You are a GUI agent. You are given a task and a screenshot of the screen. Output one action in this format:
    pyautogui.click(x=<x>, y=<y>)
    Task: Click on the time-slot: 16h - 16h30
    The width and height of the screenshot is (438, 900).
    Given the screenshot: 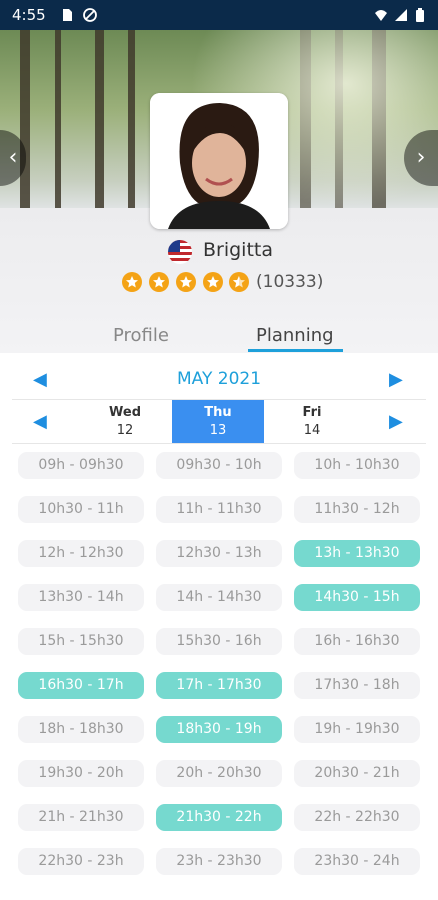 What is the action you would take?
    pyautogui.click(x=357, y=641)
    